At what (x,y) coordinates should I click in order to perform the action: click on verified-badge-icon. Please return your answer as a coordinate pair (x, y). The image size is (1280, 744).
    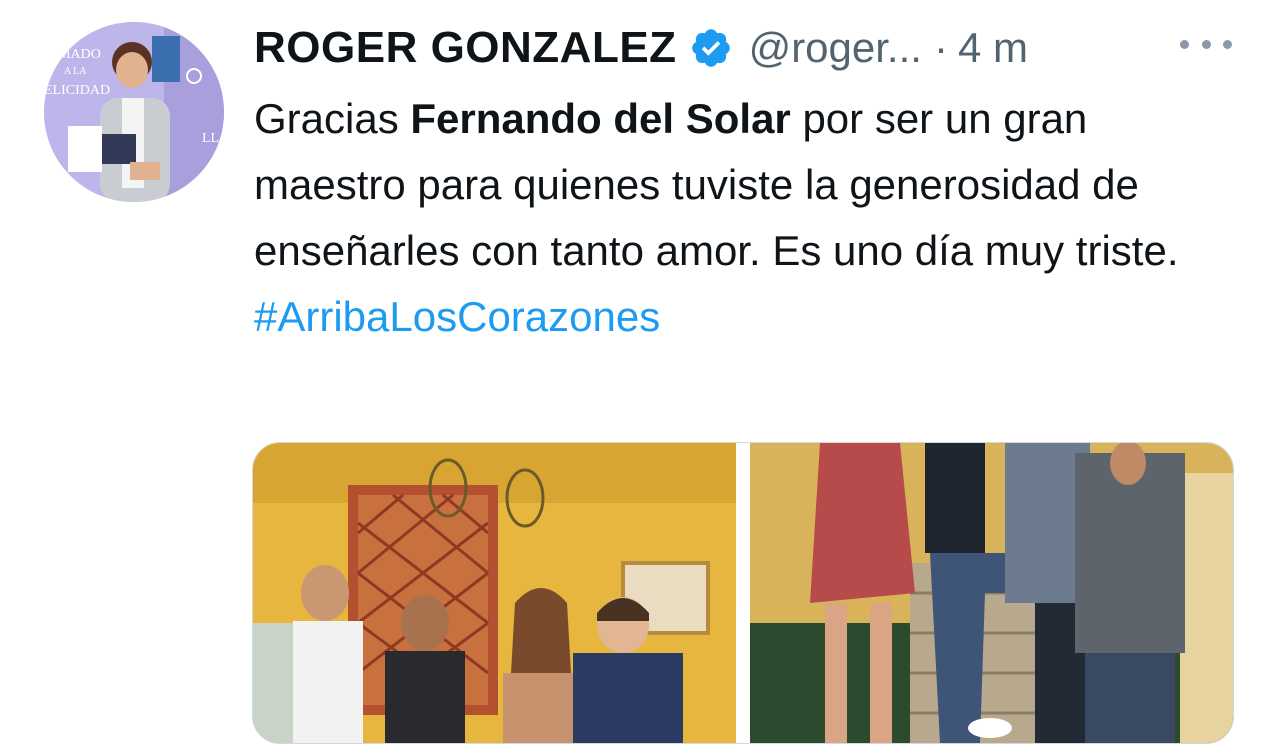
    Looking at the image, I should click on (711, 48).